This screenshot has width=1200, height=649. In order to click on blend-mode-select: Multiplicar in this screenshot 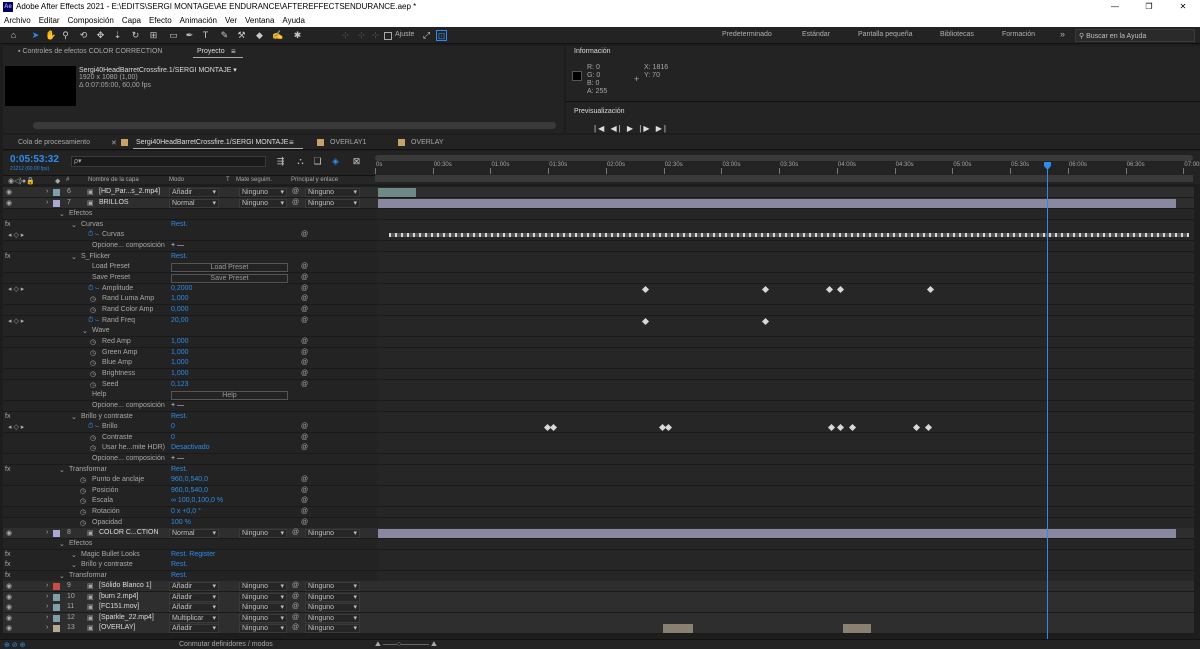, I will do `click(194, 618)`.